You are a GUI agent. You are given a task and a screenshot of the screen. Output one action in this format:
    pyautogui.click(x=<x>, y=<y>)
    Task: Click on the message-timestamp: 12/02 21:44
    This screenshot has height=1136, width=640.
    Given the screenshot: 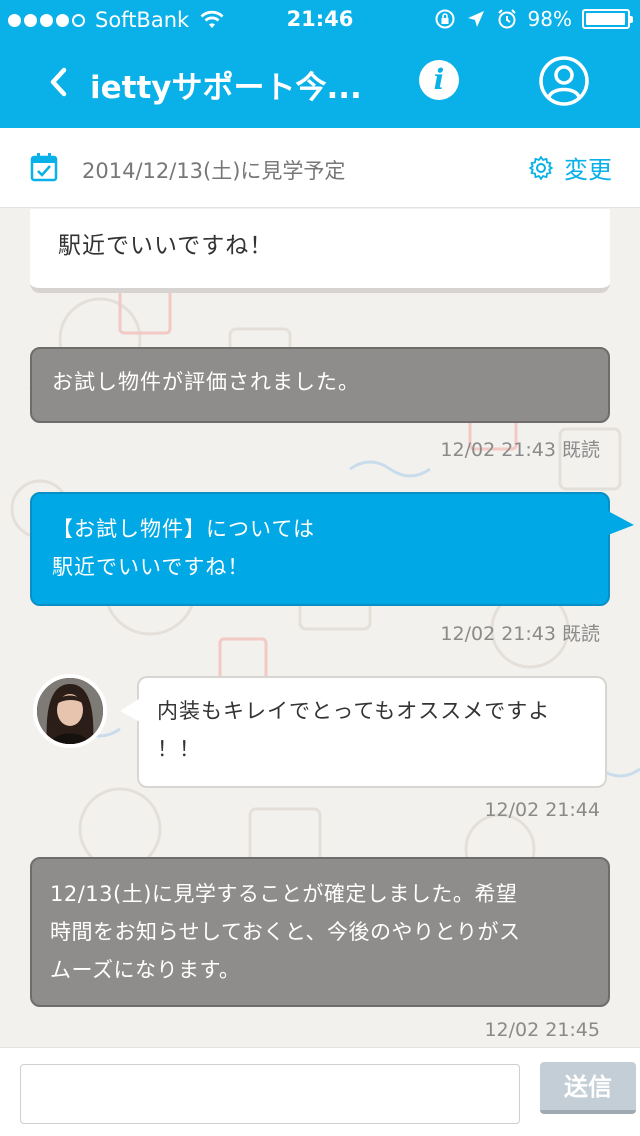 What is the action you would take?
    pyautogui.click(x=542, y=810)
    